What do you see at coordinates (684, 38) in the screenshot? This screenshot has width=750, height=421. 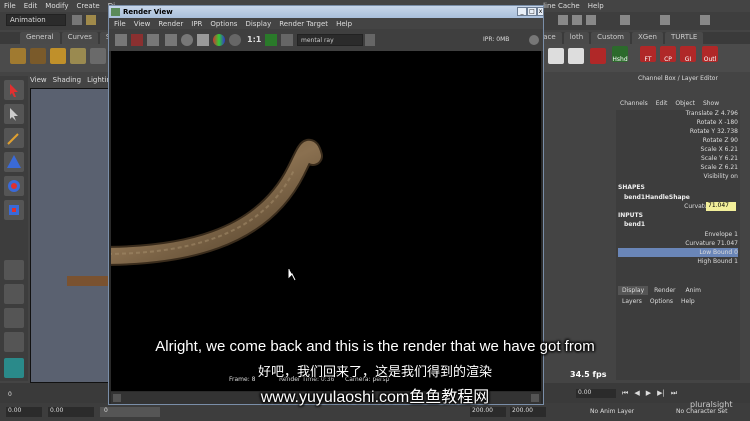 I see `shelf-tab-turtle: TURTLE` at bounding box center [684, 38].